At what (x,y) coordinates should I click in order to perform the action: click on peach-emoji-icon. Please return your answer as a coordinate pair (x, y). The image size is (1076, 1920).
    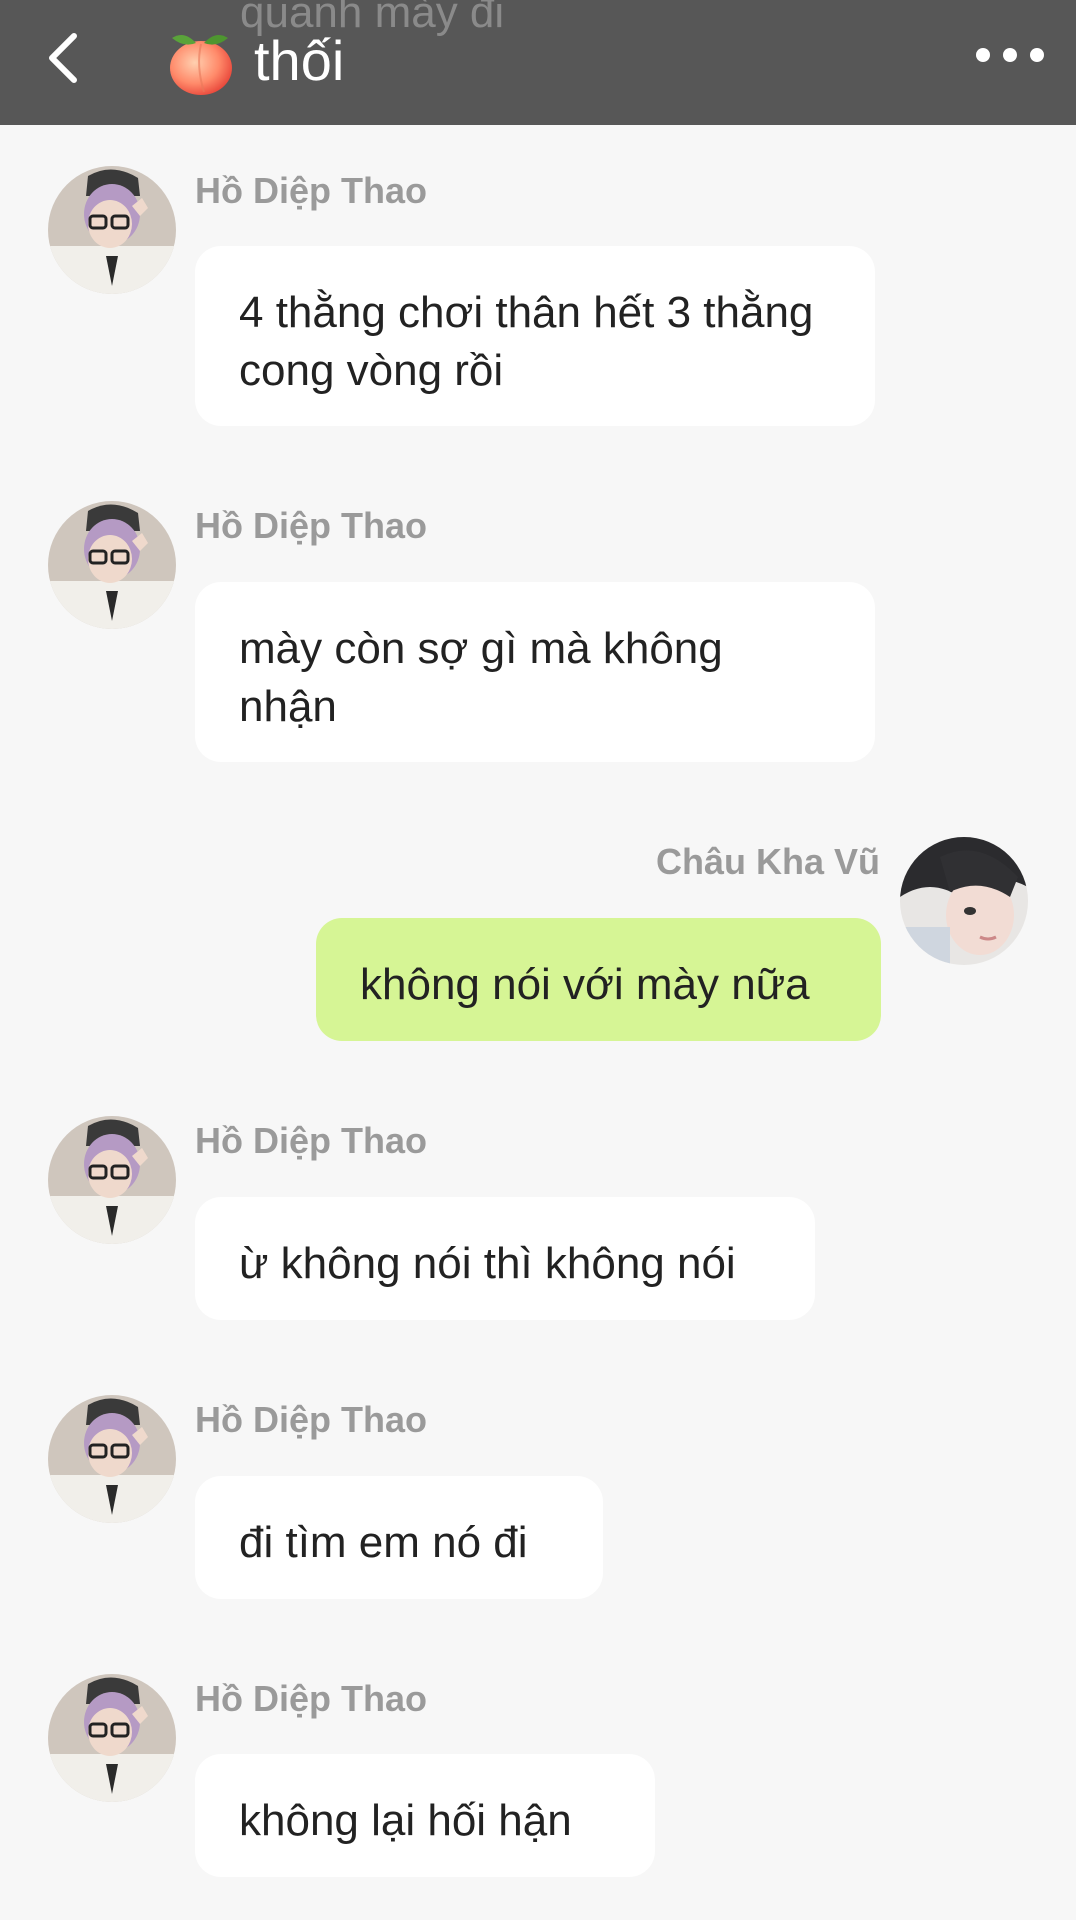
    Looking at the image, I should click on (201, 64).